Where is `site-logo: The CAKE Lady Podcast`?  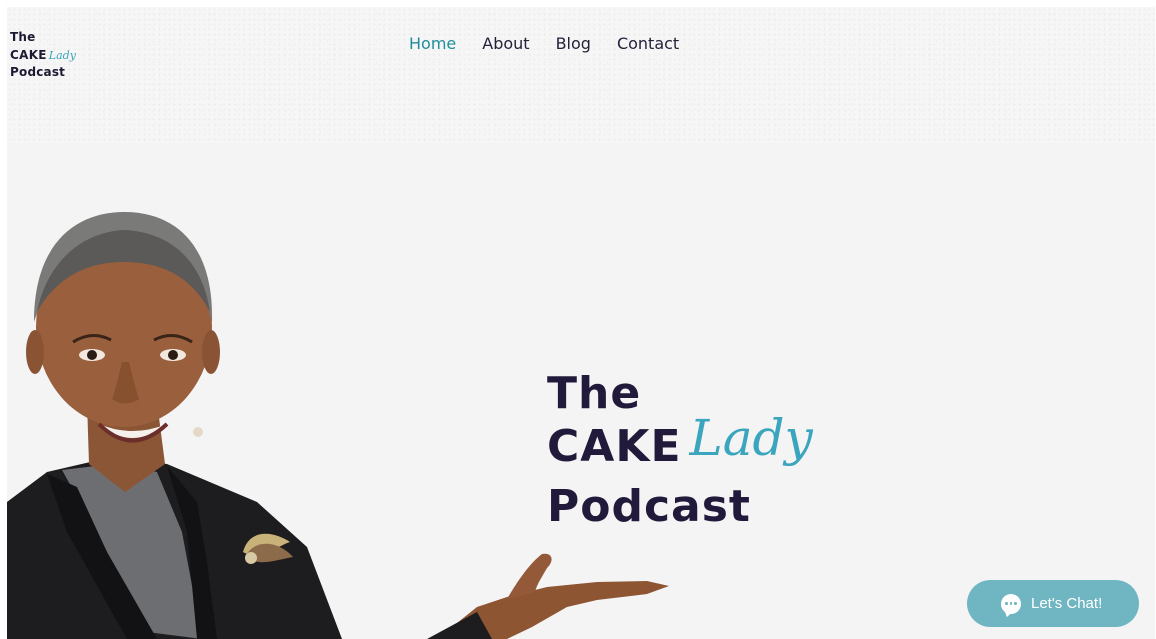
site-logo: The CAKE Lady Podcast is located at coordinates (55, 55).